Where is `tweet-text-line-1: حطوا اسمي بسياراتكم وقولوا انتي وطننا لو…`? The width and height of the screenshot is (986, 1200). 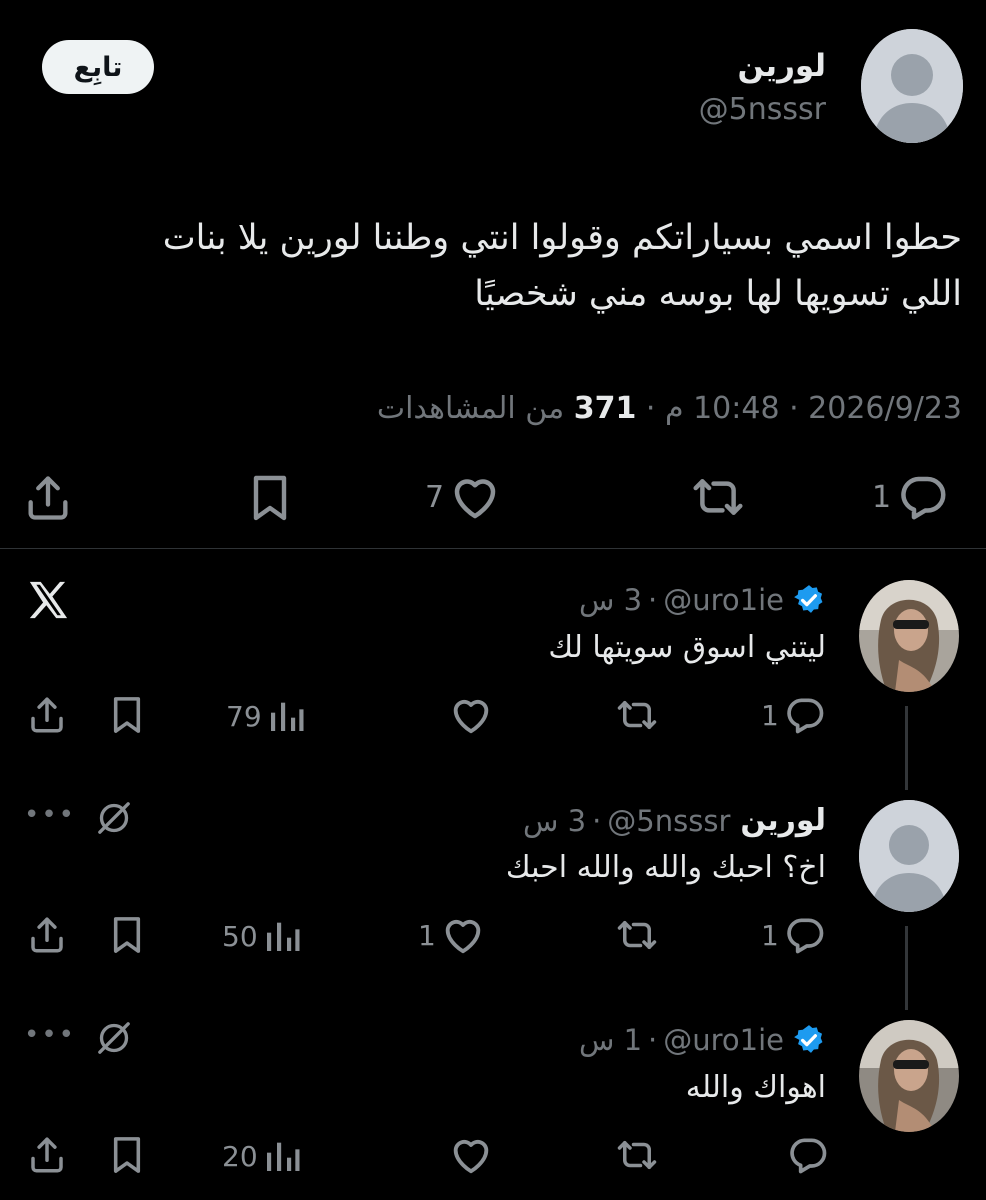 tweet-text-line-1: حطوا اسمي بسياراتكم وقولوا انتي وطننا لو… is located at coordinates (562, 238).